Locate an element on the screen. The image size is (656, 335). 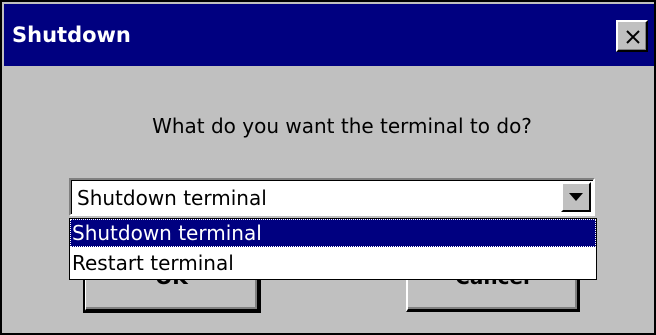
window-title: Shutdown is located at coordinates (71, 35).